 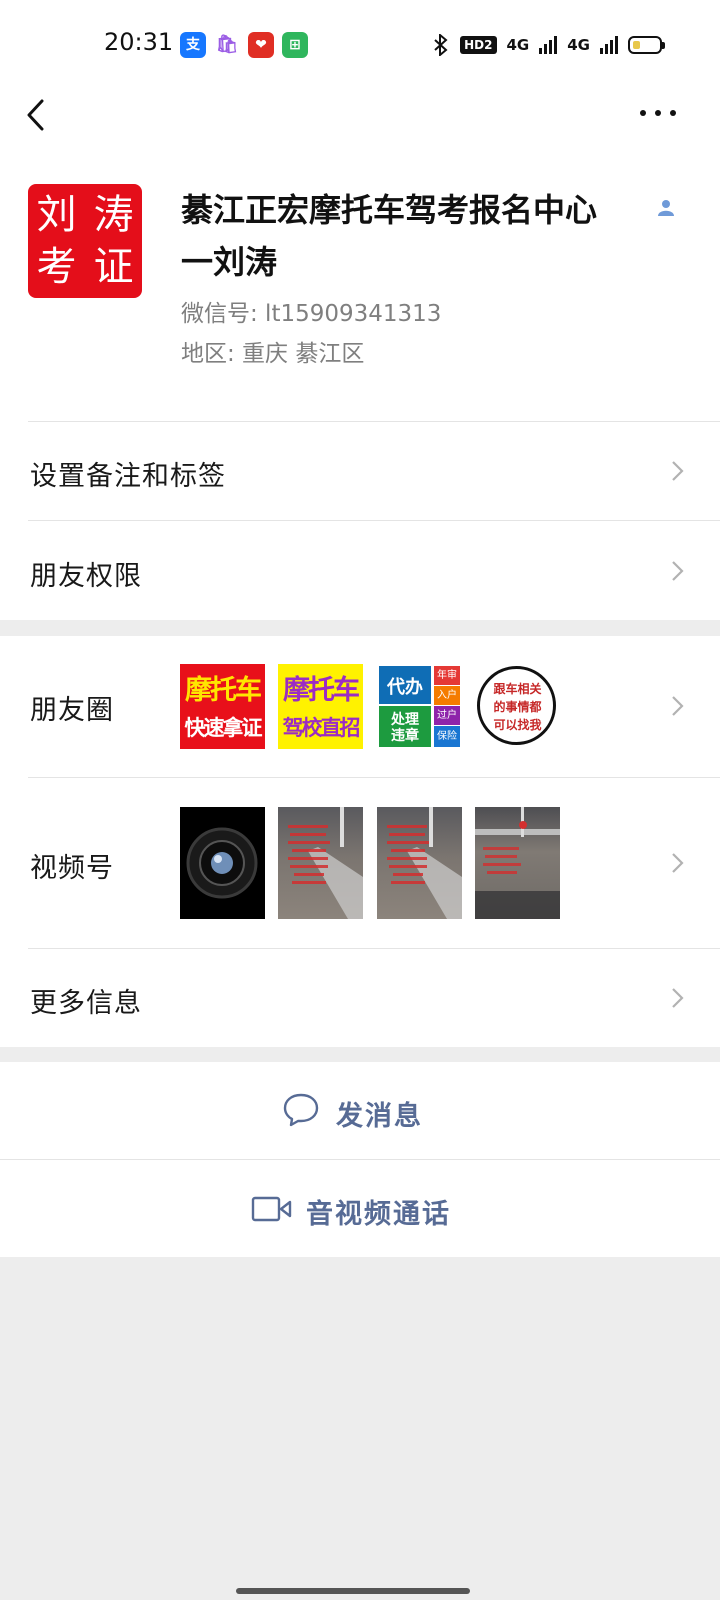 What do you see at coordinates (379, 1116) in the screenshot?
I see `send-message-label: 发消息` at bounding box center [379, 1116].